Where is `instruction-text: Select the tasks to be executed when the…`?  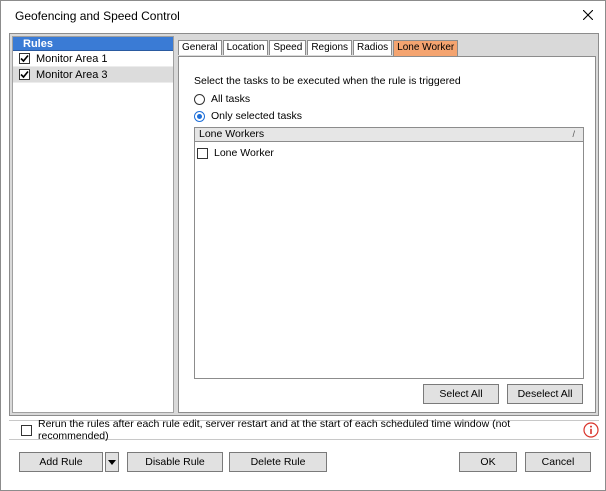 instruction-text: Select the tasks to be executed when the… is located at coordinates (327, 81).